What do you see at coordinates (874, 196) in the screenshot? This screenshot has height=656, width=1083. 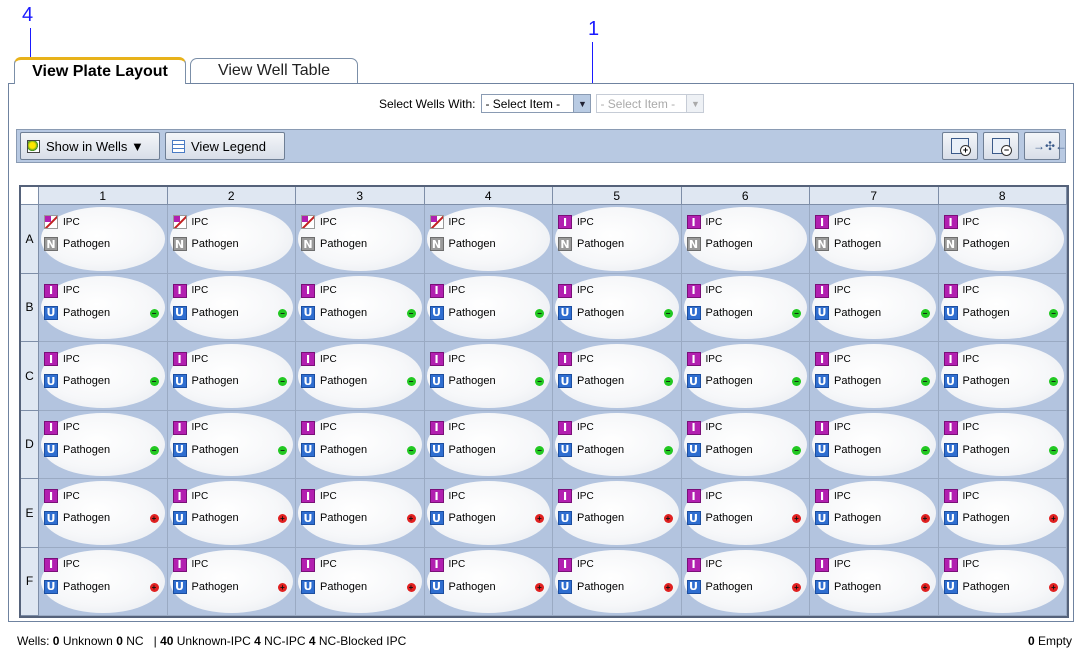 I see `column-header: 7` at bounding box center [874, 196].